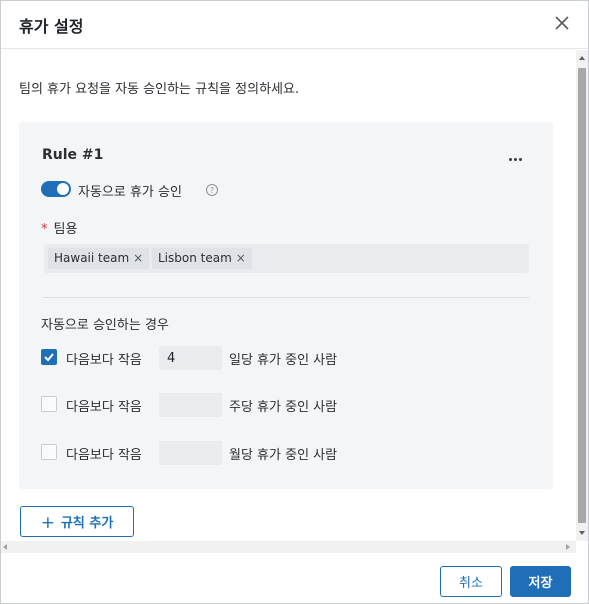 The width and height of the screenshot is (589, 604). I want to click on scroll-up-icon, so click(582, 58).